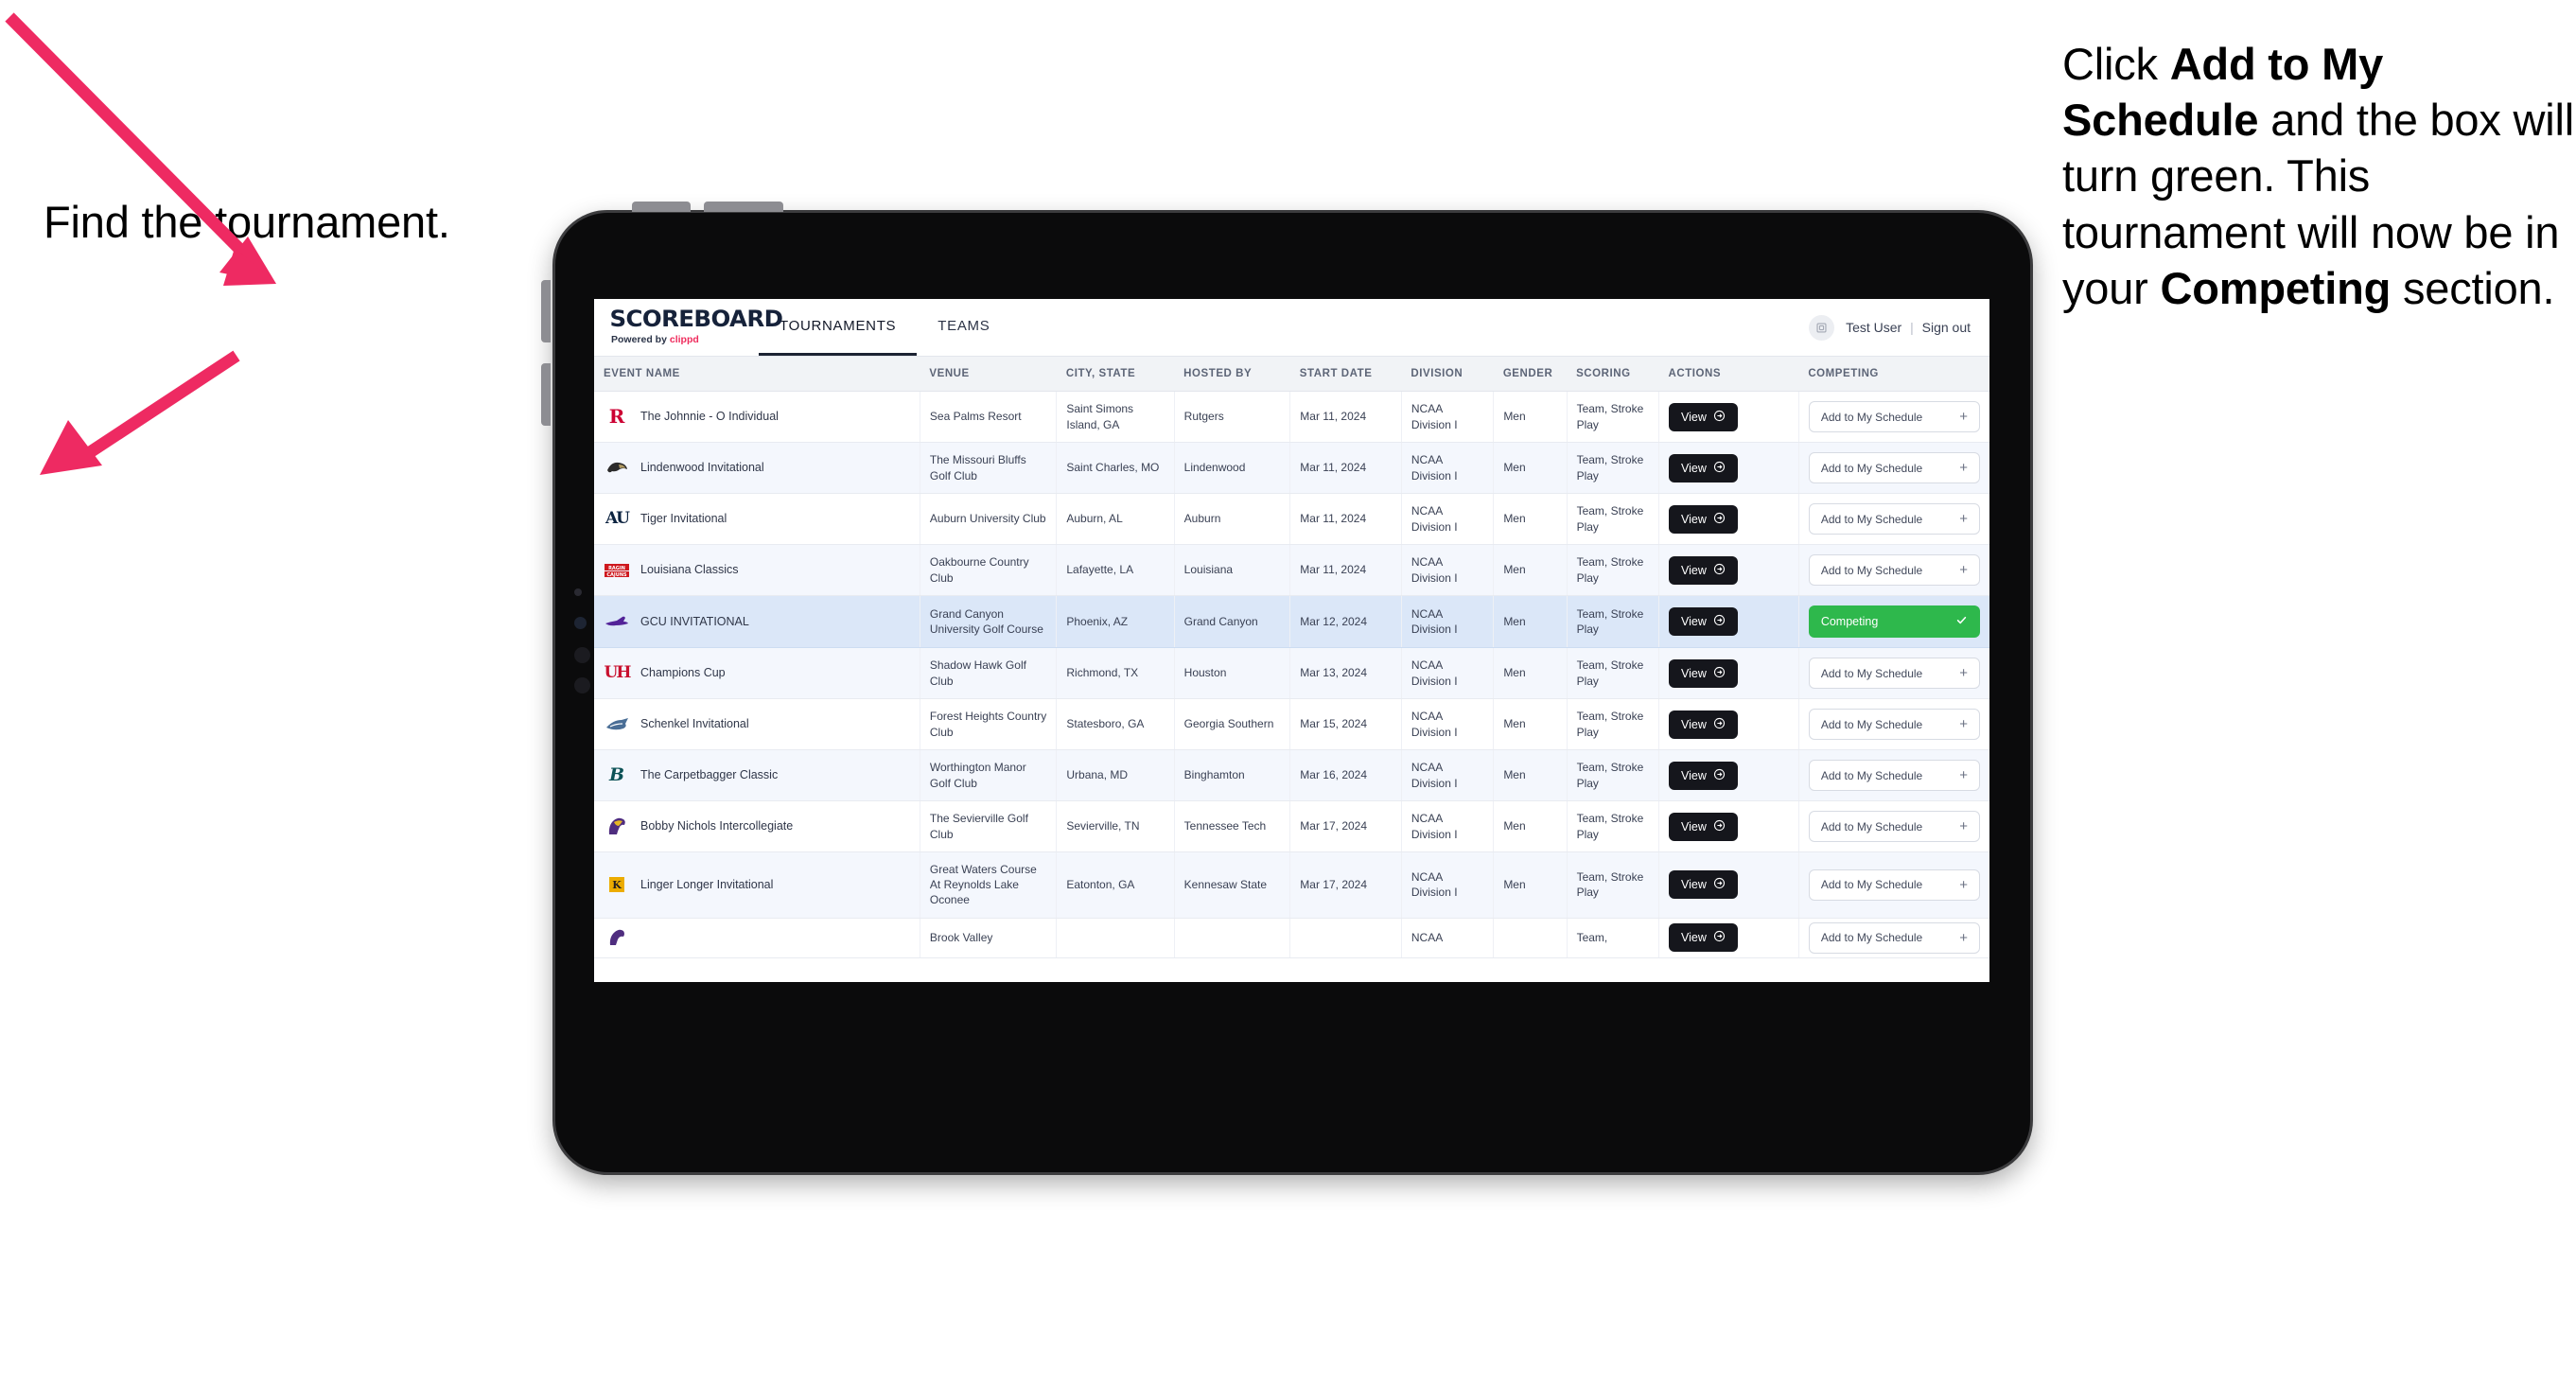  I want to click on brand-title: SCOREBOARD, so click(696, 319).